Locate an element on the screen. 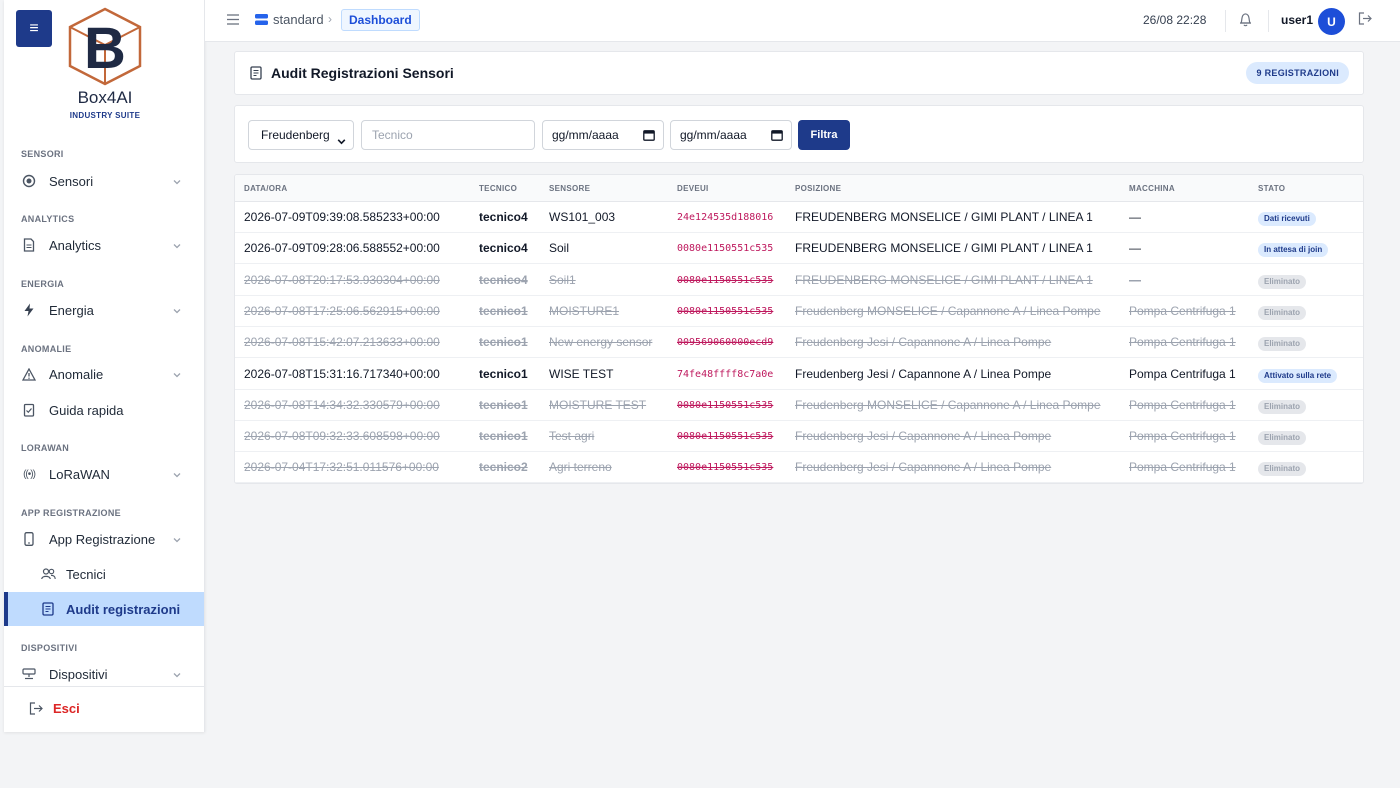  cell-datetime: 2026-07-08T20:17:53.930304+00:00 is located at coordinates (342, 279).